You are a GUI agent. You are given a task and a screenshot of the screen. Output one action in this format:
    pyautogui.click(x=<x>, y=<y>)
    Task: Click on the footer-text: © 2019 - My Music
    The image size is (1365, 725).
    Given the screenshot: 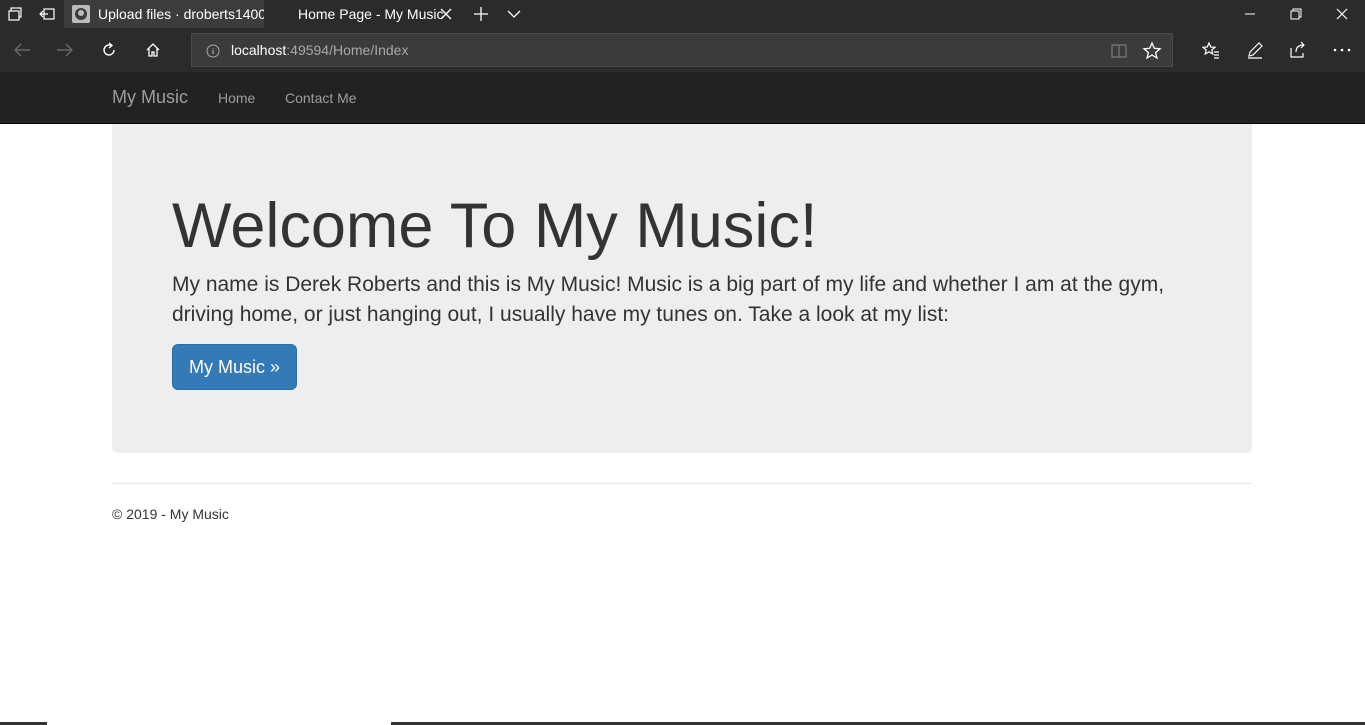 What is the action you would take?
    pyautogui.click(x=170, y=514)
    